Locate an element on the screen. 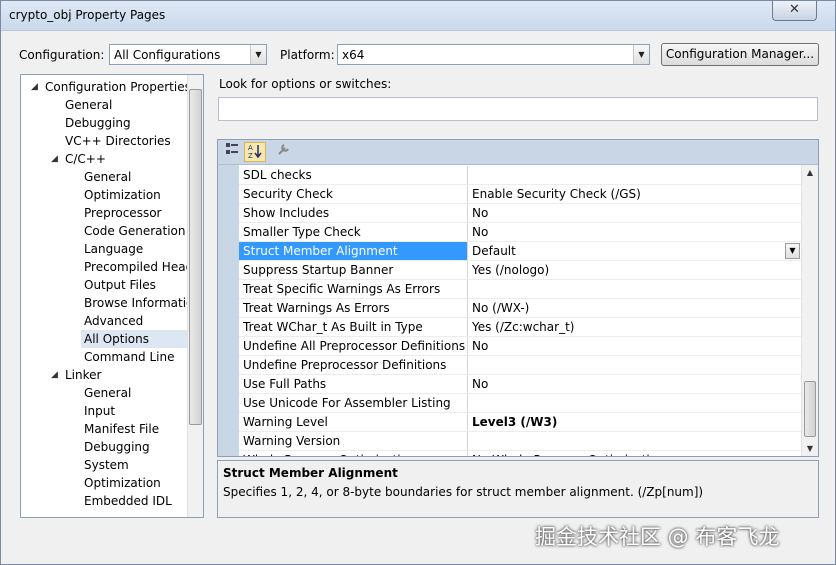  tree-item-label: Browse Information is located at coordinates (142, 303).